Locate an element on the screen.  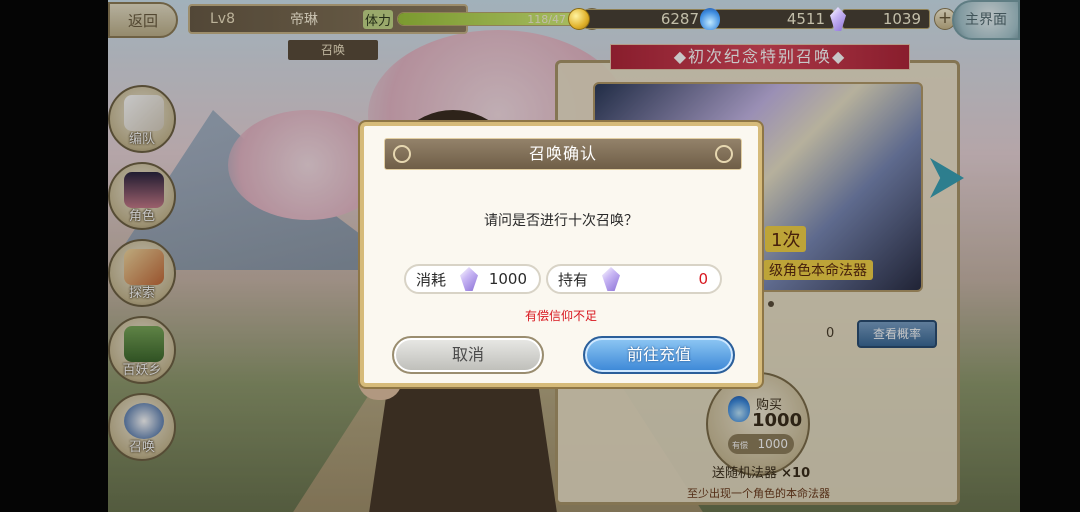
soul-fire-icon is located at coordinates (710, 19).